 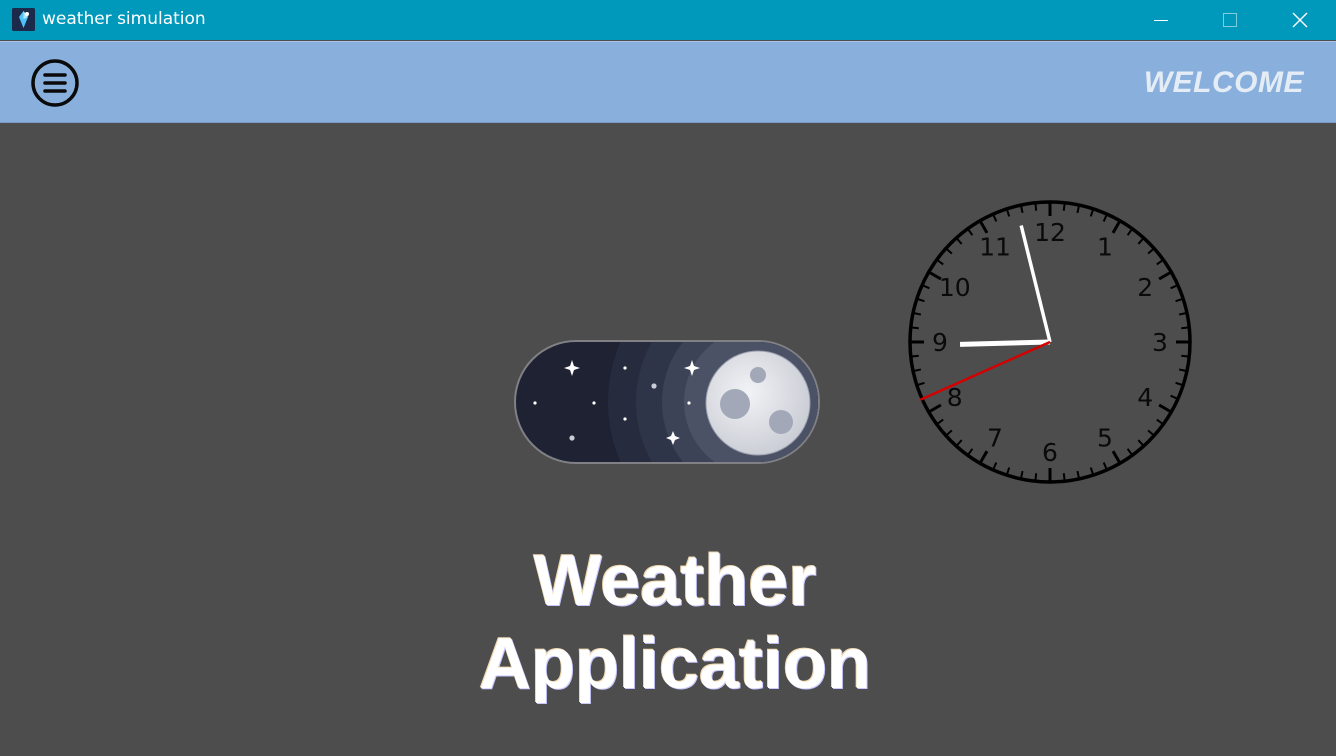 What do you see at coordinates (1223, 82) in the screenshot?
I see `welcome-label: WELCOME` at bounding box center [1223, 82].